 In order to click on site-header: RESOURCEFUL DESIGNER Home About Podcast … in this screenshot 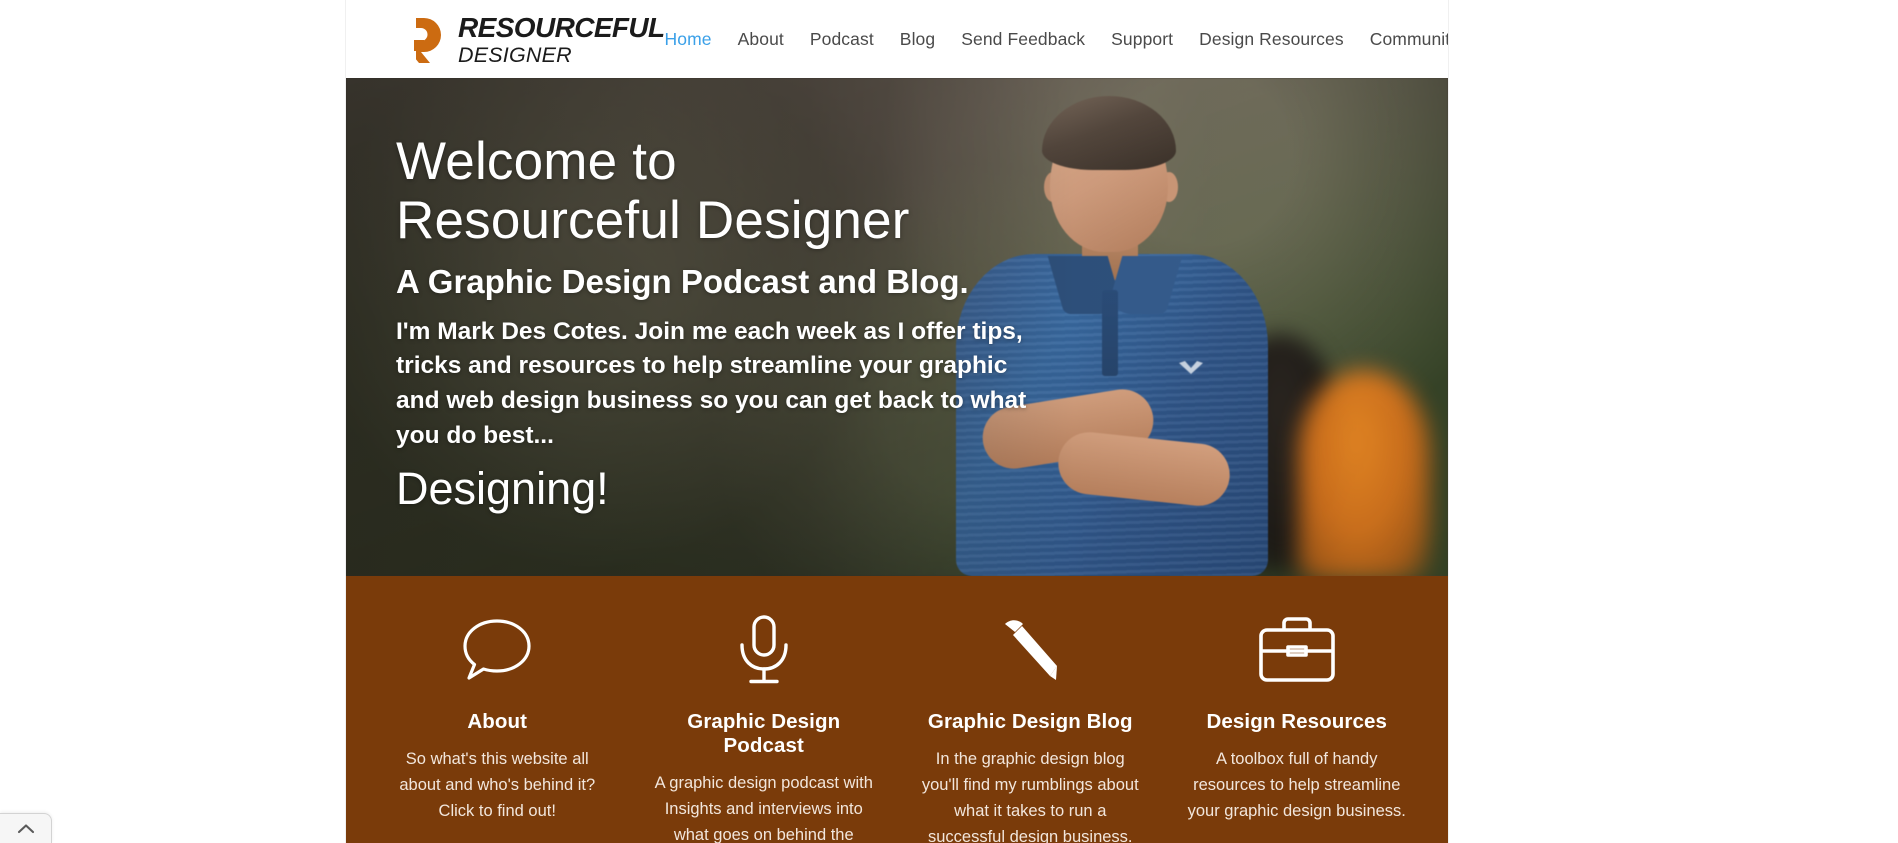, I will do `click(897, 39)`.